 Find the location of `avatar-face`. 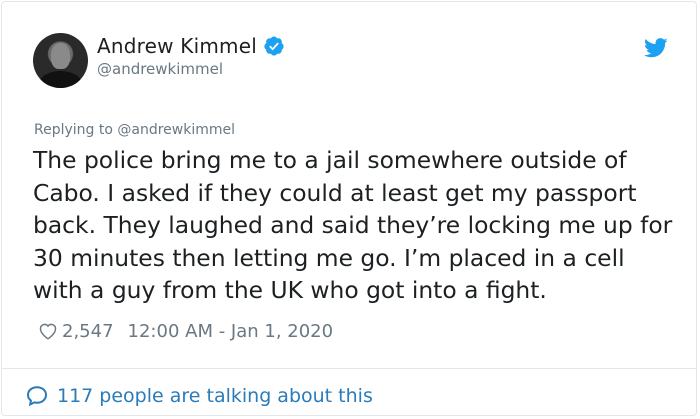

avatar-face is located at coordinates (60, 56).